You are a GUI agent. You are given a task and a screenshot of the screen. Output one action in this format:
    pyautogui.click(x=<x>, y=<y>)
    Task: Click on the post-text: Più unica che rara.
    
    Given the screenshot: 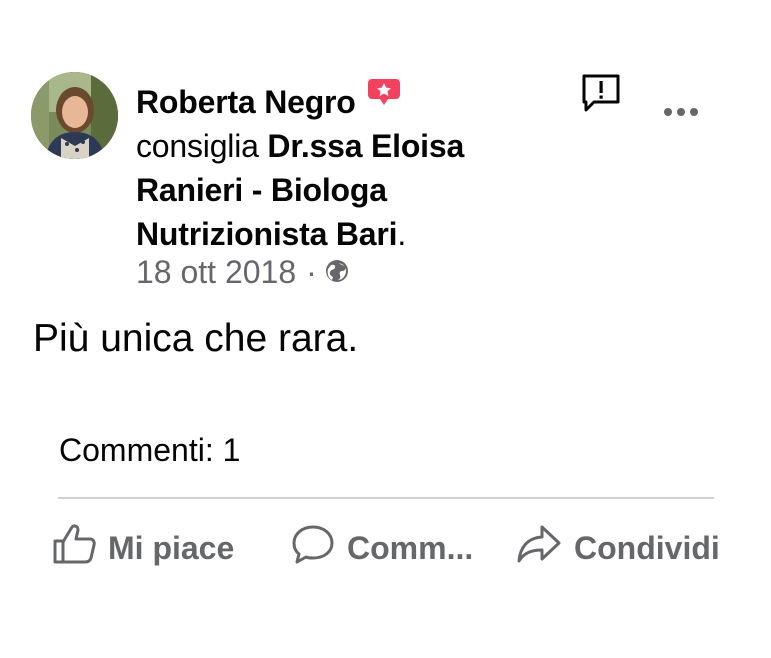 What is the action you would take?
    pyautogui.click(x=196, y=338)
    